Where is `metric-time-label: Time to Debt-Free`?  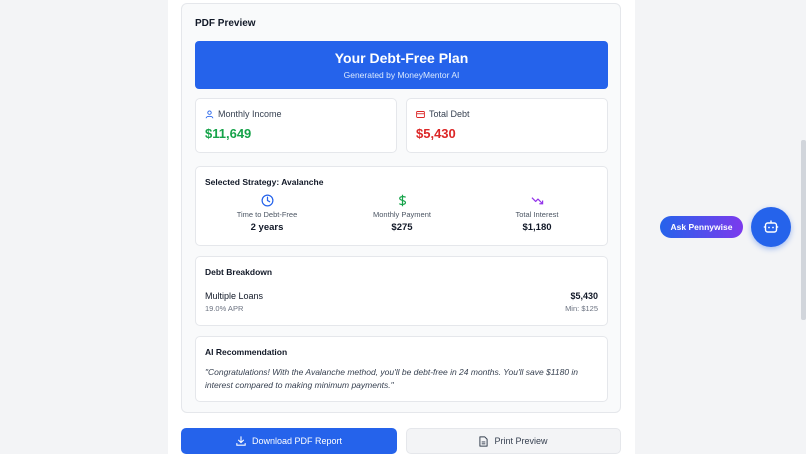
metric-time-label: Time to Debt-Free is located at coordinates (267, 214).